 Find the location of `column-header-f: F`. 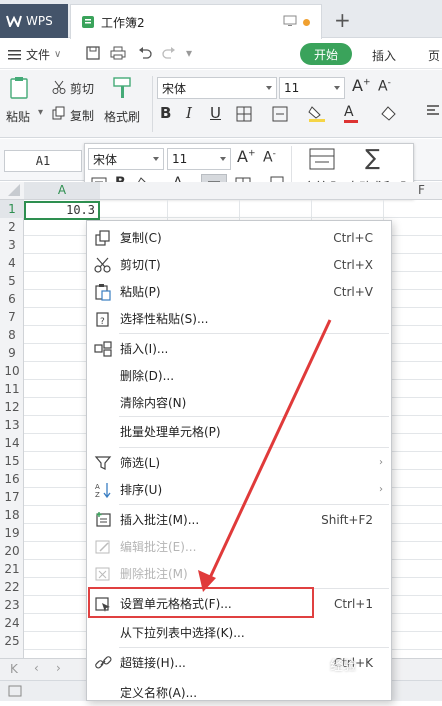

column-header-f: F is located at coordinates (421, 190).